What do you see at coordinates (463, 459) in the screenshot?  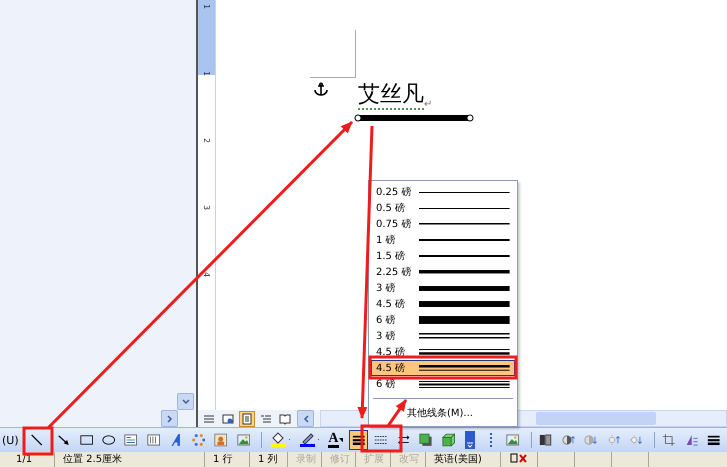 I see `status-item: 英语(美国)` at bounding box center [463, 459].